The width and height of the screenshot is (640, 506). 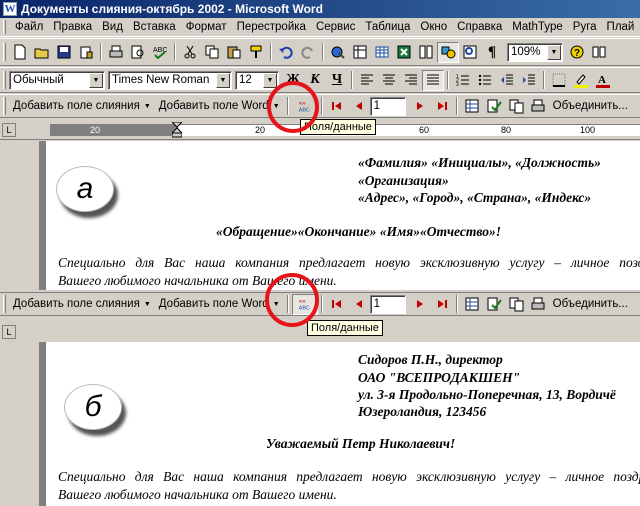 I want to click on menu-format: Формат, so click(x=206, y=27).